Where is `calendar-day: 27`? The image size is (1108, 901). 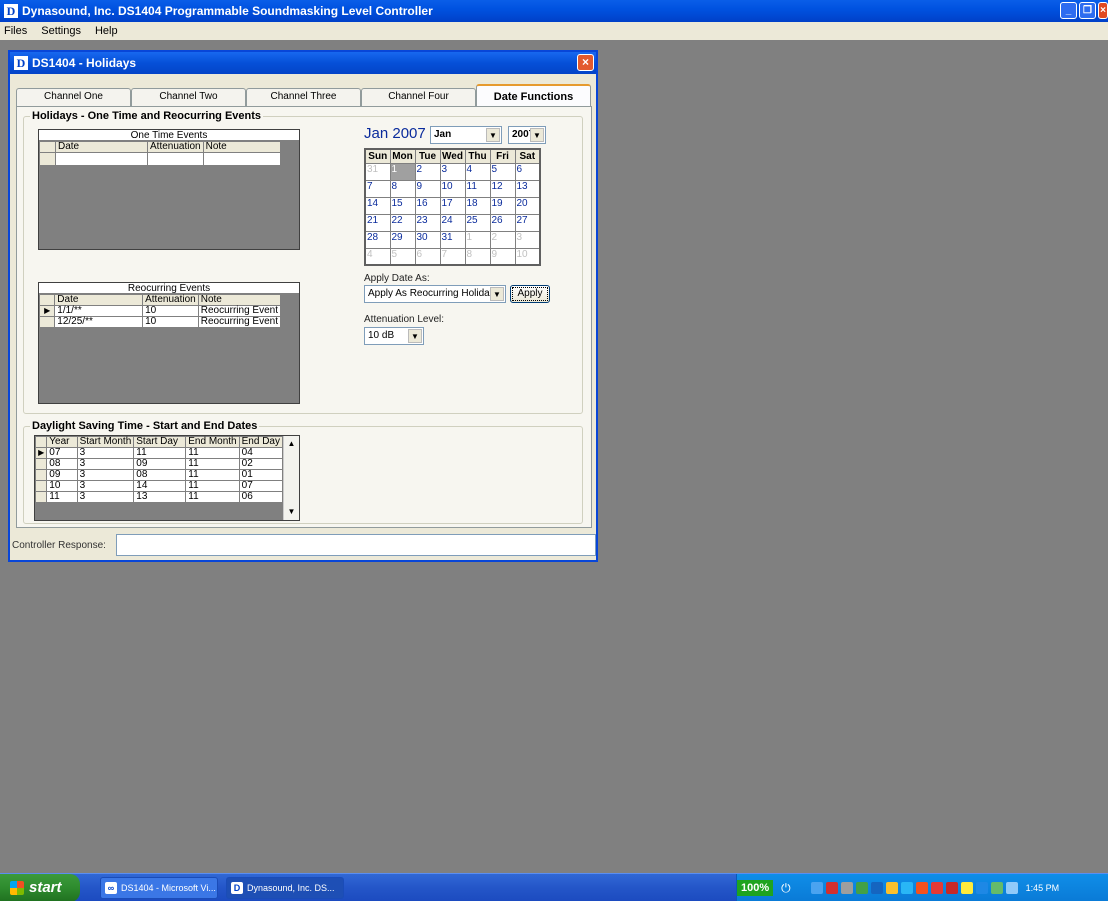
calendar-day: 27 is located at coordinates (527, 222).